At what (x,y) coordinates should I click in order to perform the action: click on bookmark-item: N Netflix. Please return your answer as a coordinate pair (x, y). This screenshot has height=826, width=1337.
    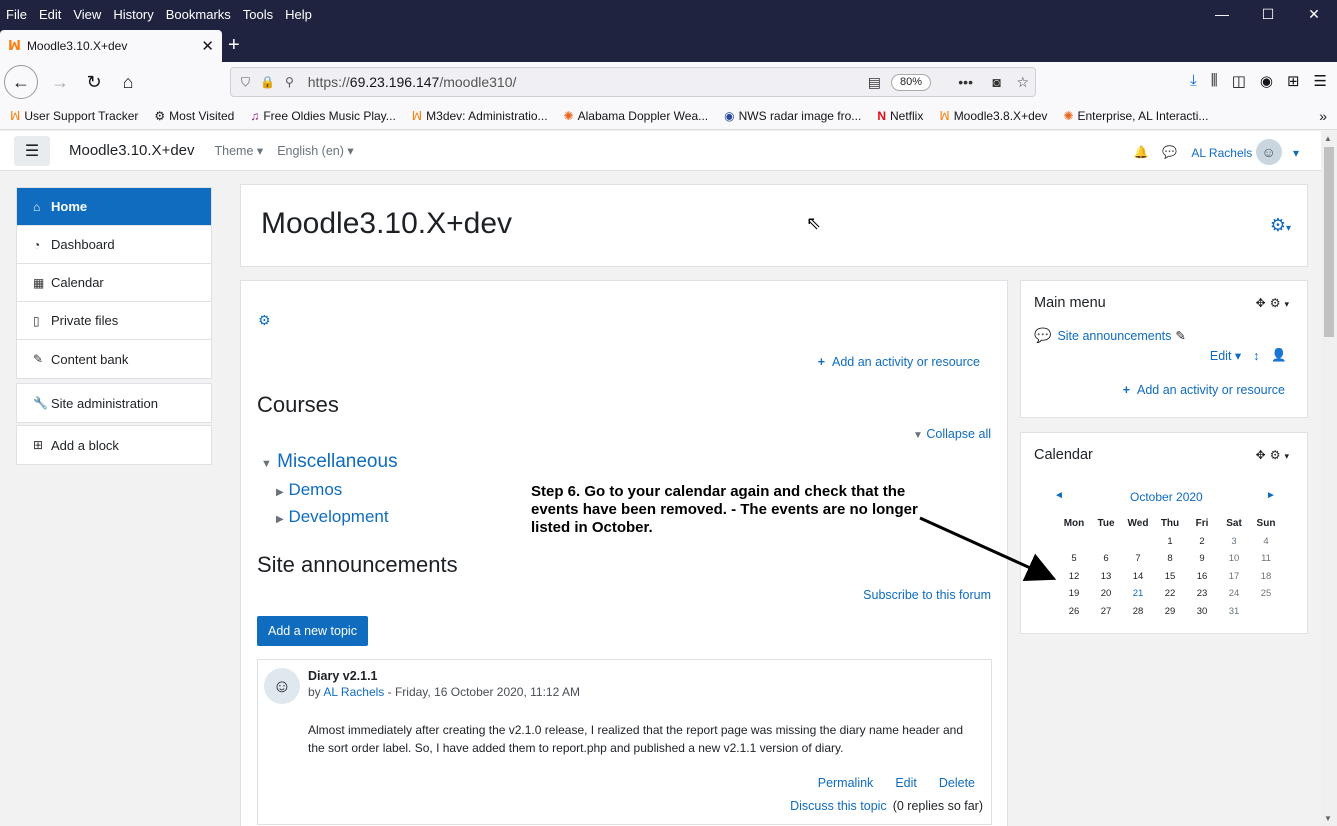
    Looking at the image, I should click on (900, 116).